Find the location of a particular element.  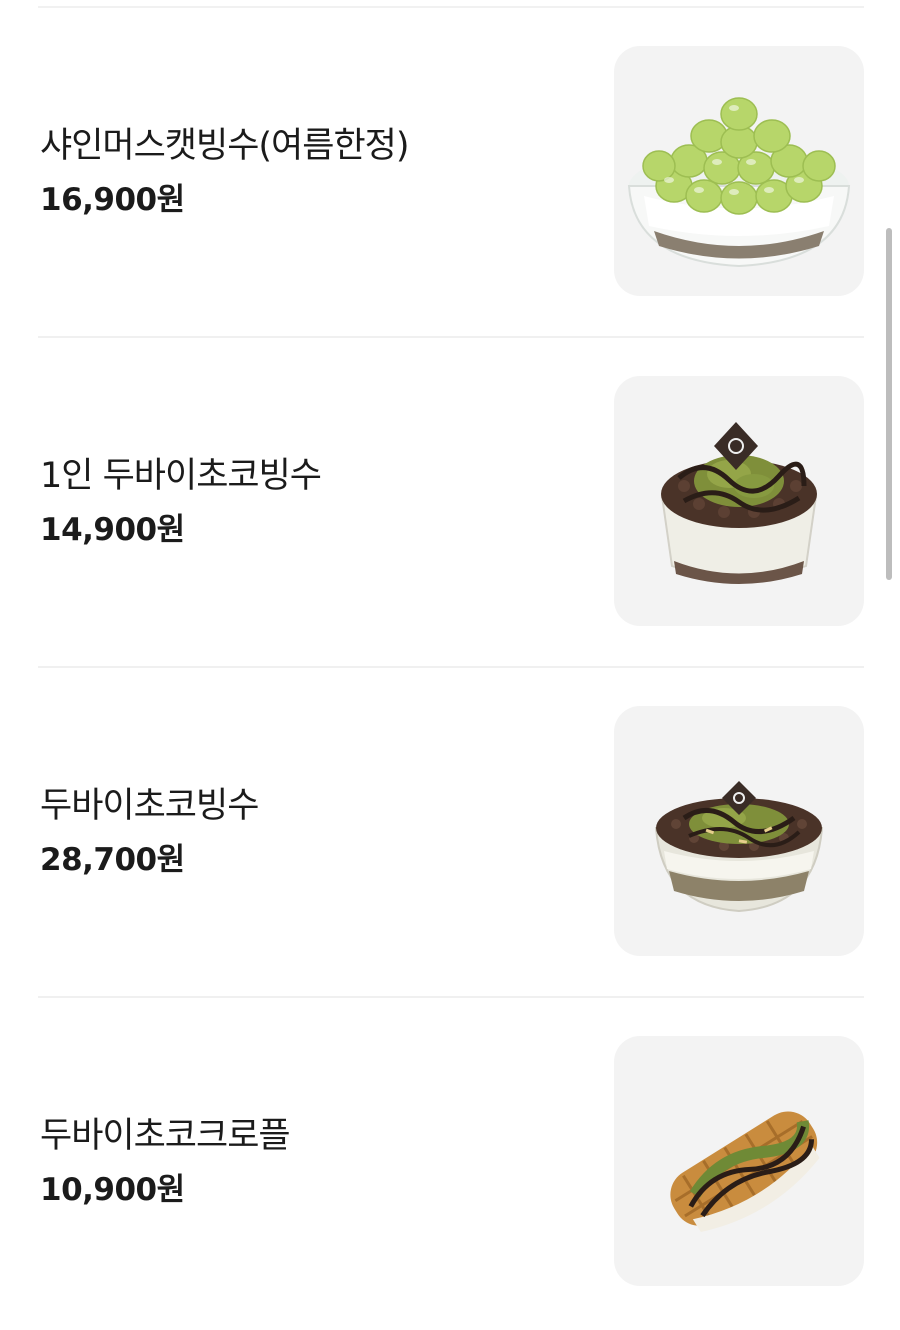

scrollbar is located at coordinates (889, 404).